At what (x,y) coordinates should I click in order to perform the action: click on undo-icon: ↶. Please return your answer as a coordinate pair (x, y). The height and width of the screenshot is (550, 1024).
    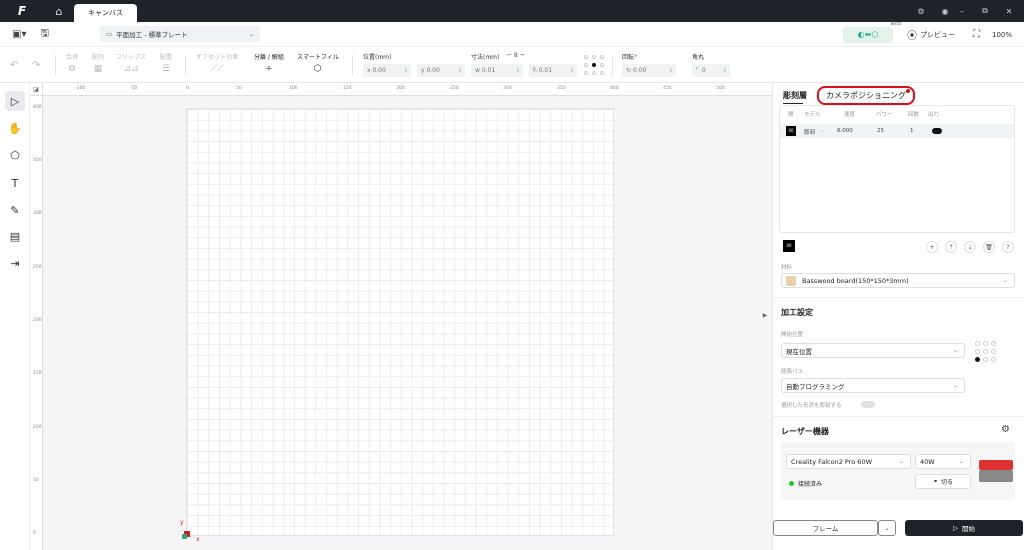
    Looking at the image, I should click on (14, 65).